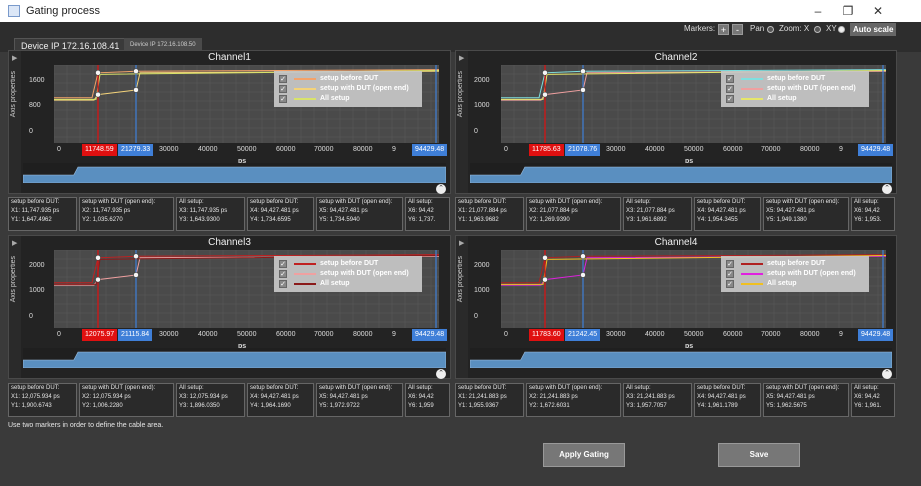 This screenshot has height=486, width=921. Describe the element at coordinates (717, 406) in the screenshot. I see `readout-line: Y4: 1,961.1789` at that location.